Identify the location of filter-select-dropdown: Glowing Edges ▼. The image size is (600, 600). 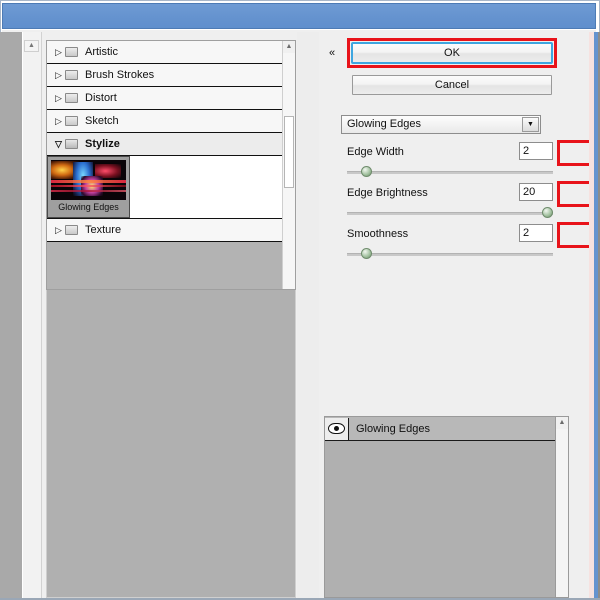
(441, 124).